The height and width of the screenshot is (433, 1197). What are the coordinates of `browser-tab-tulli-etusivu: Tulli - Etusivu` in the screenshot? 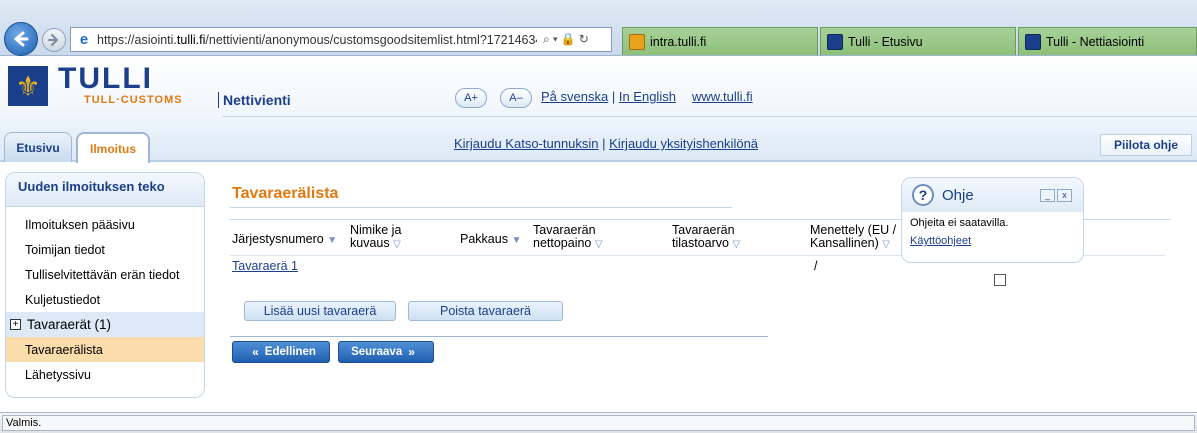 It's located at (918, 41).